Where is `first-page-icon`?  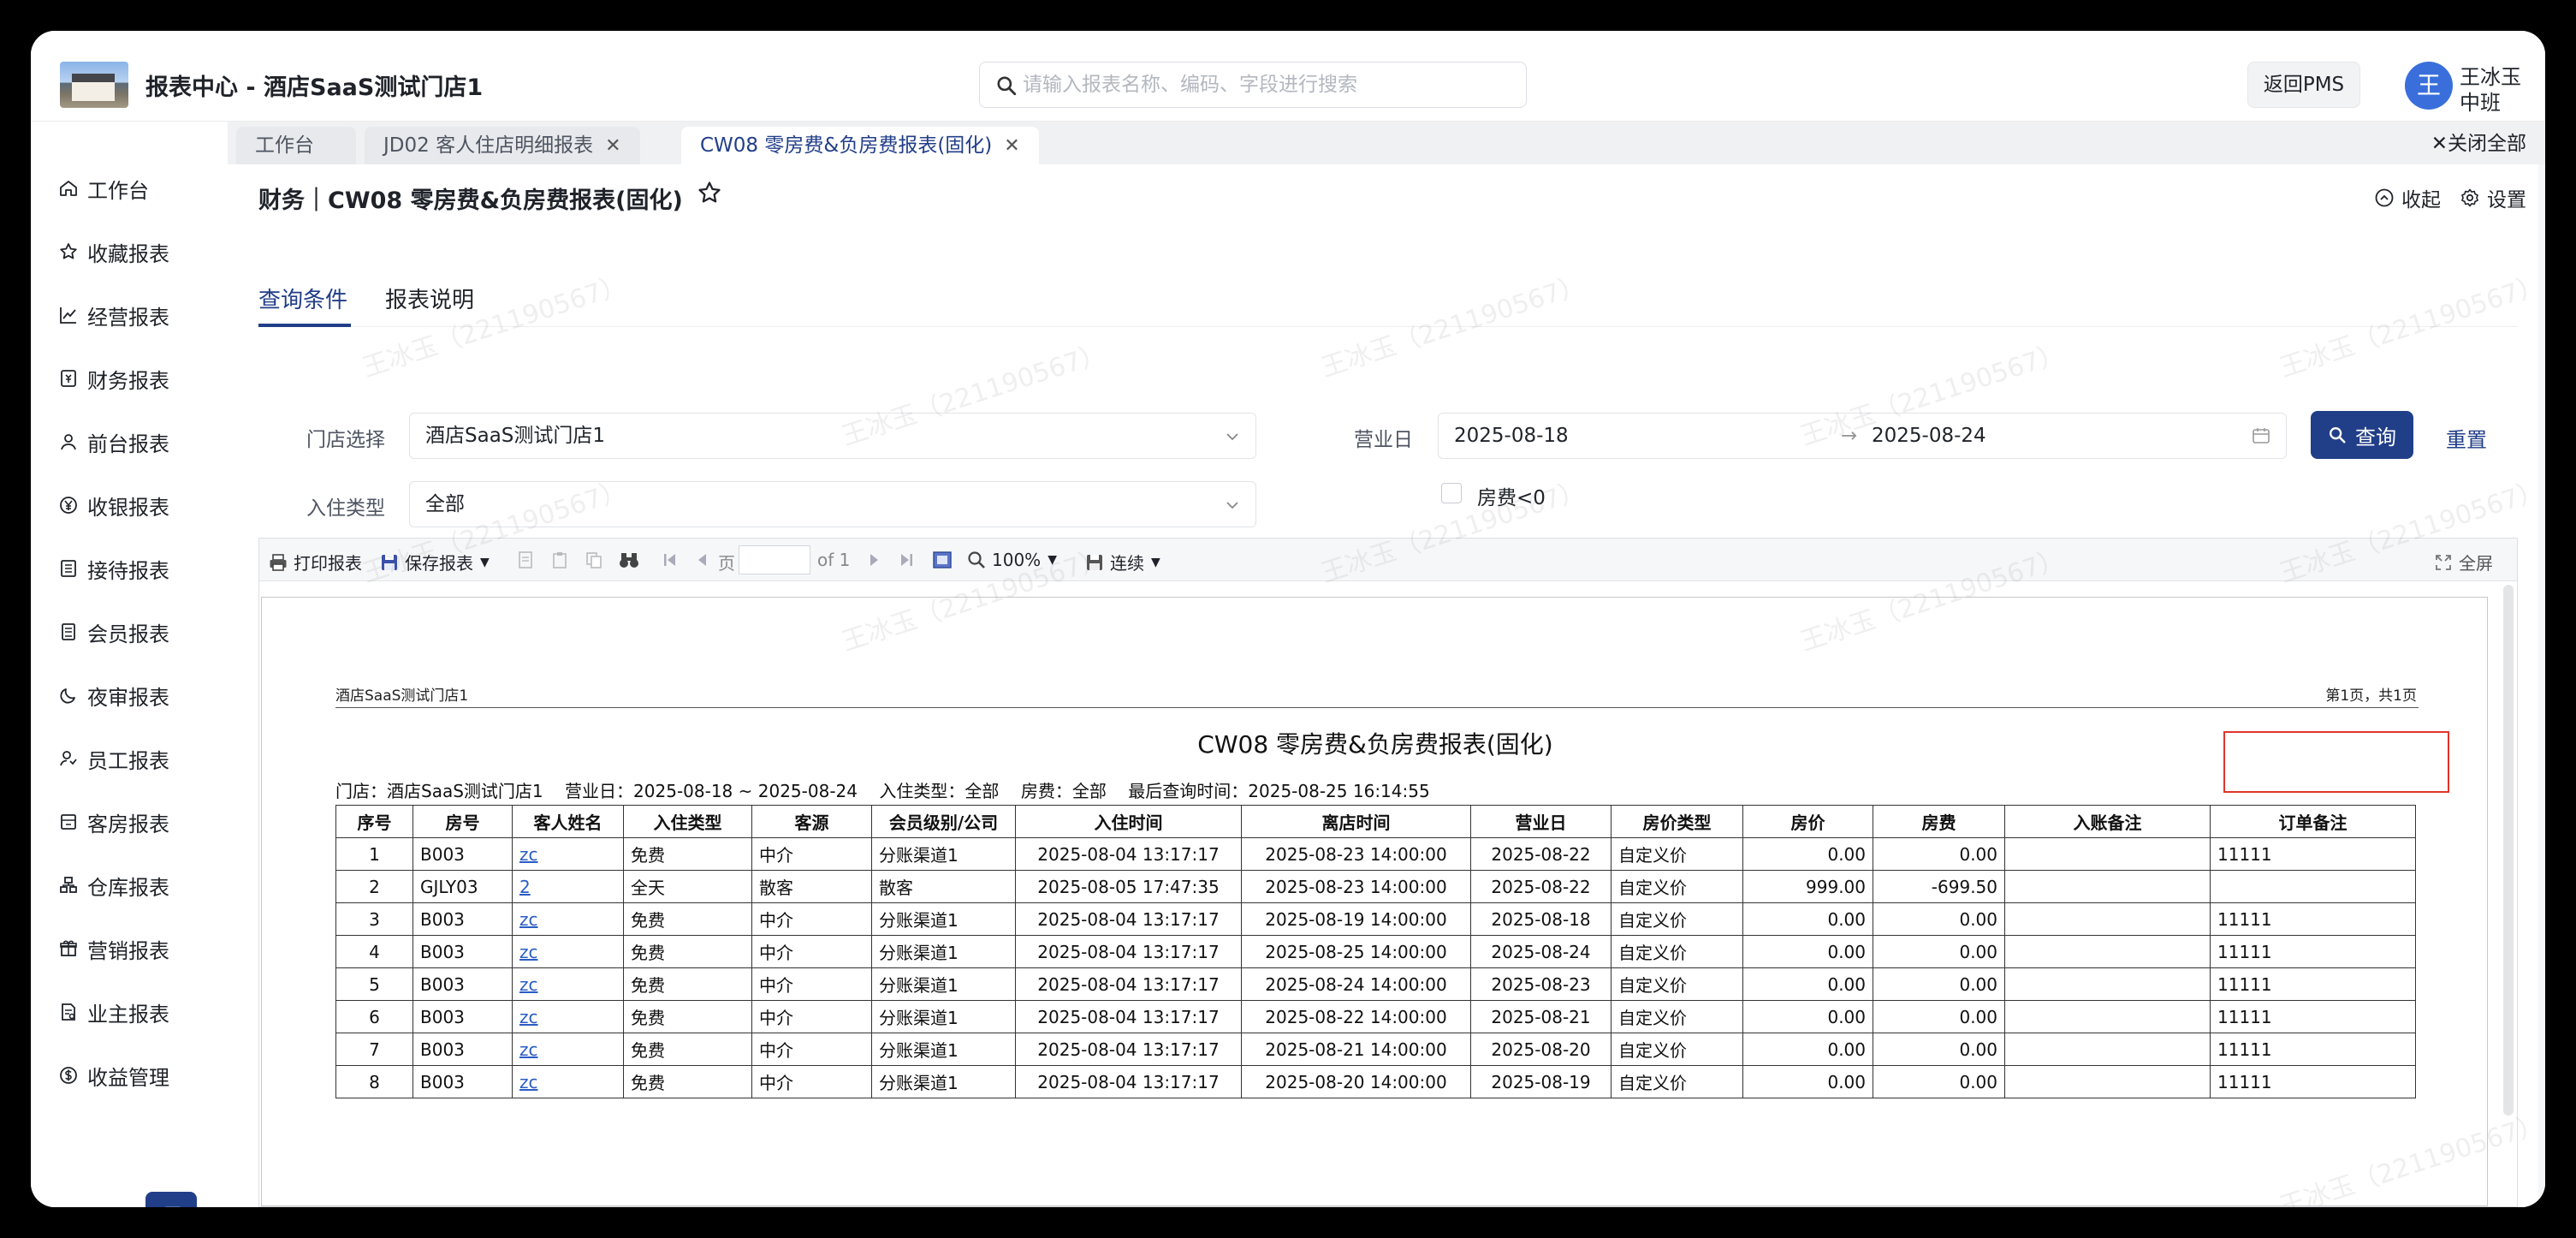 first-page-icon is located at coordinates (670, 559).